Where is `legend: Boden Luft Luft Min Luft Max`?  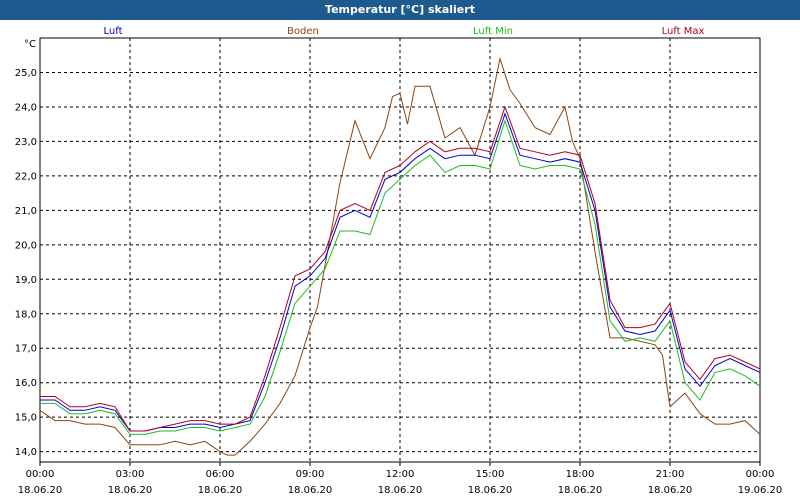 legend: Boden Luft Luft Min Luft Max is located at coordinates (404, 31).